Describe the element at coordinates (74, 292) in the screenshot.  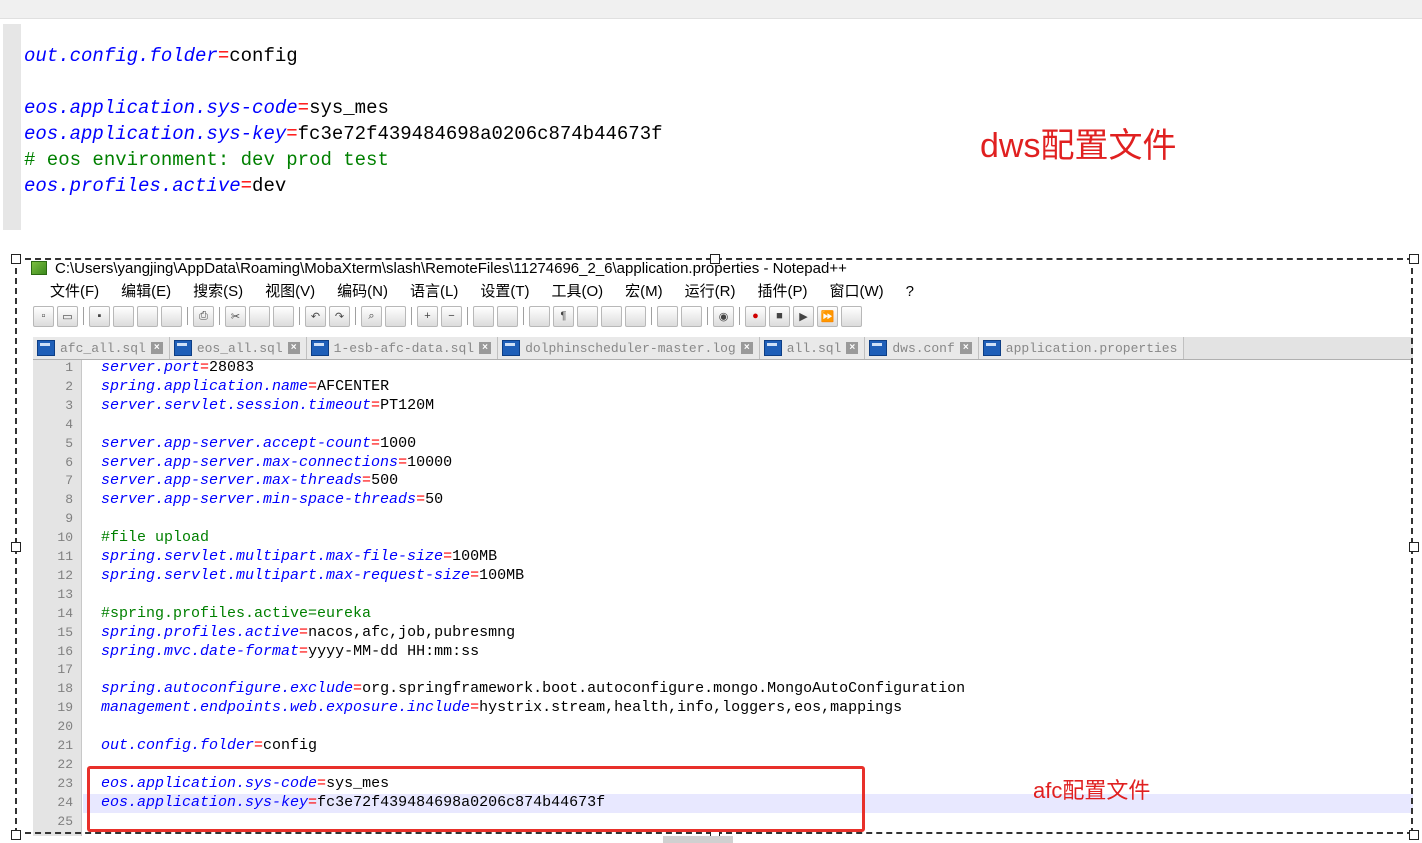
I see `menu-item: 文件(F)` at that location.